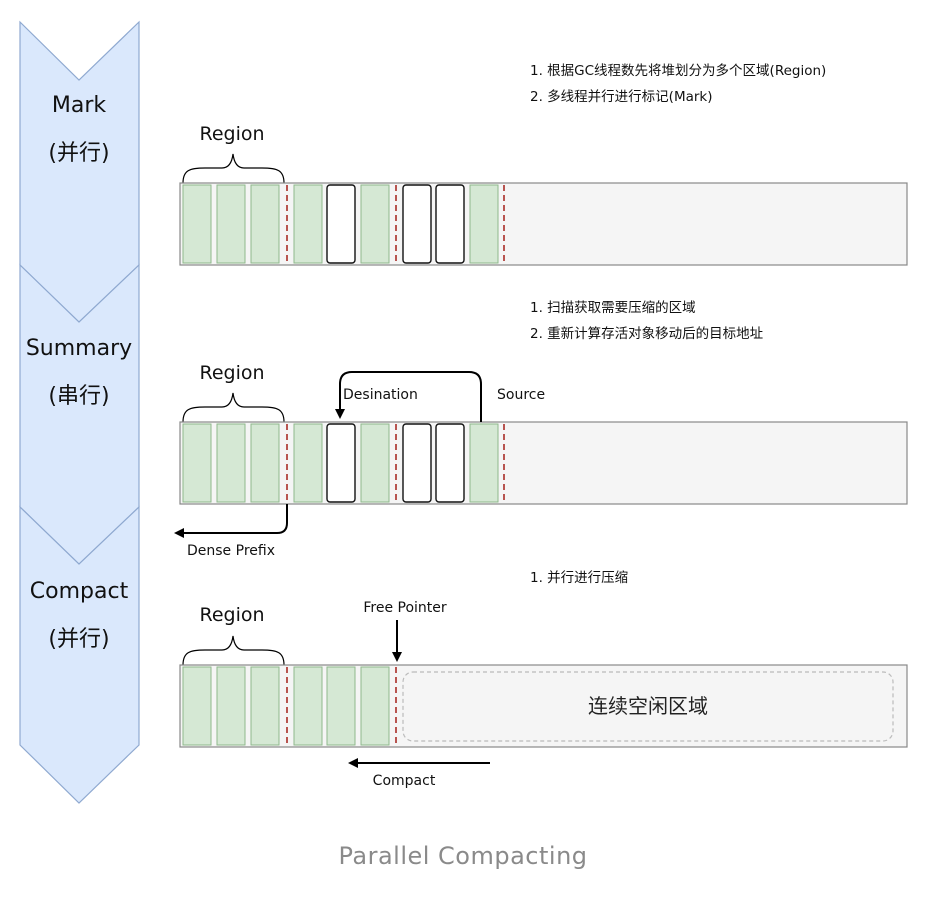 This screenshot has width=934, height=902. I want to click on mark-phase-chevron, so click(79, 171).